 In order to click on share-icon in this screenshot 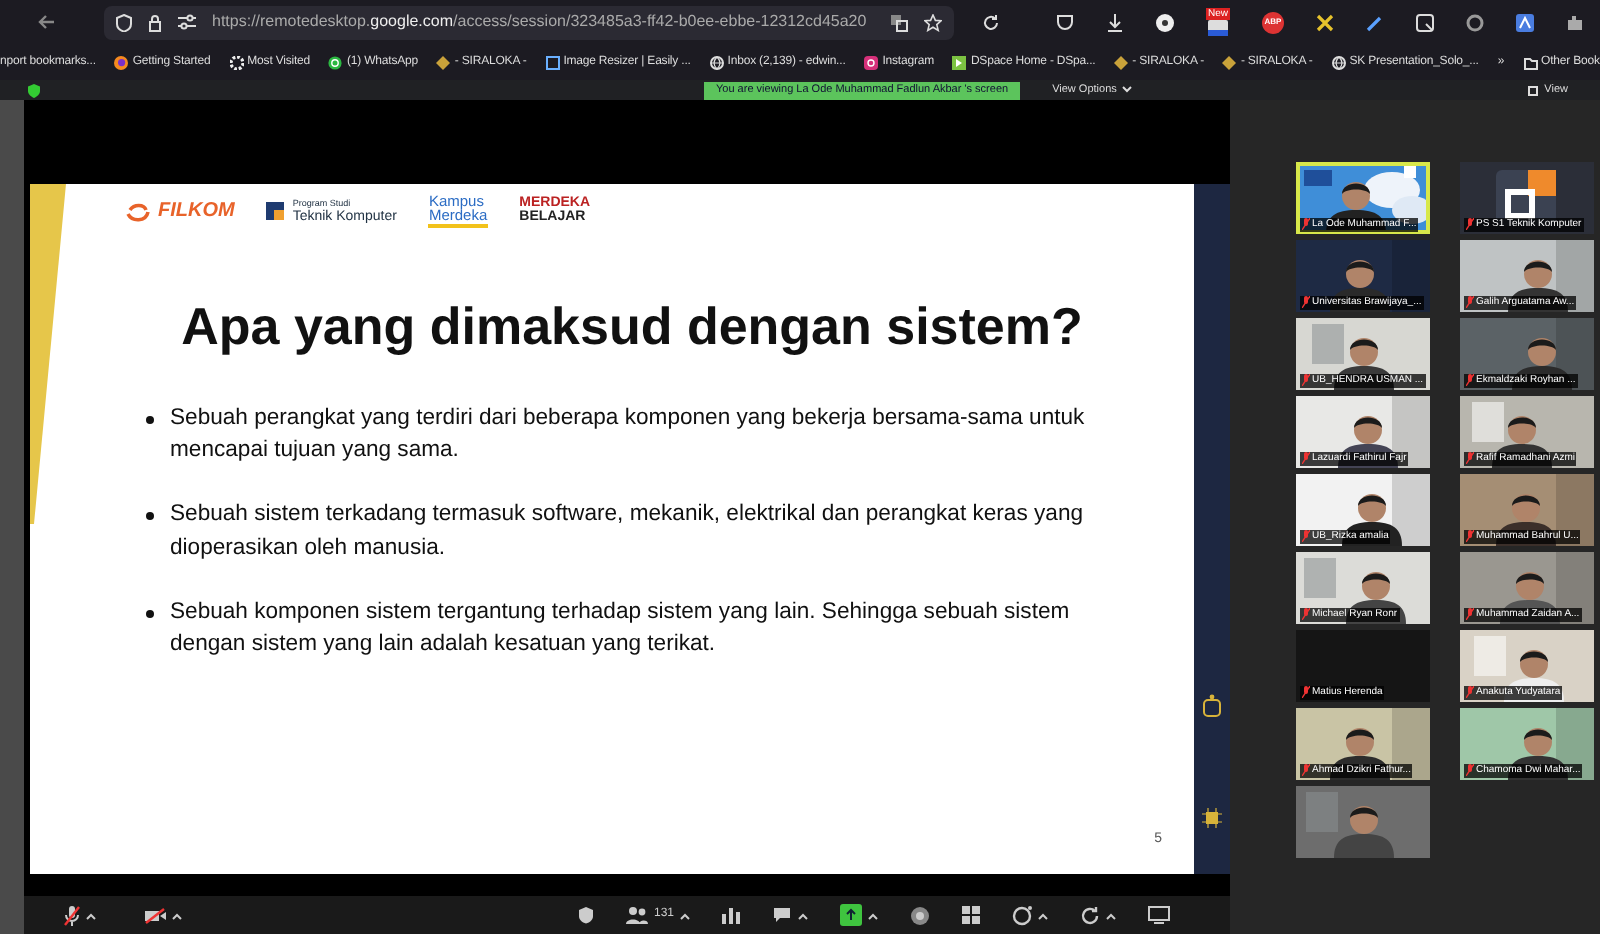, I will do `click(851, 915)`.